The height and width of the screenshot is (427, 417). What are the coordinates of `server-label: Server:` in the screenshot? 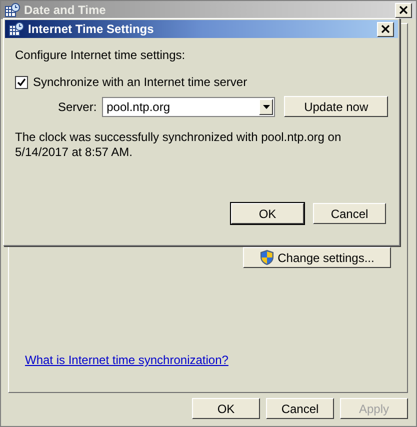 It's located at (78, 107).